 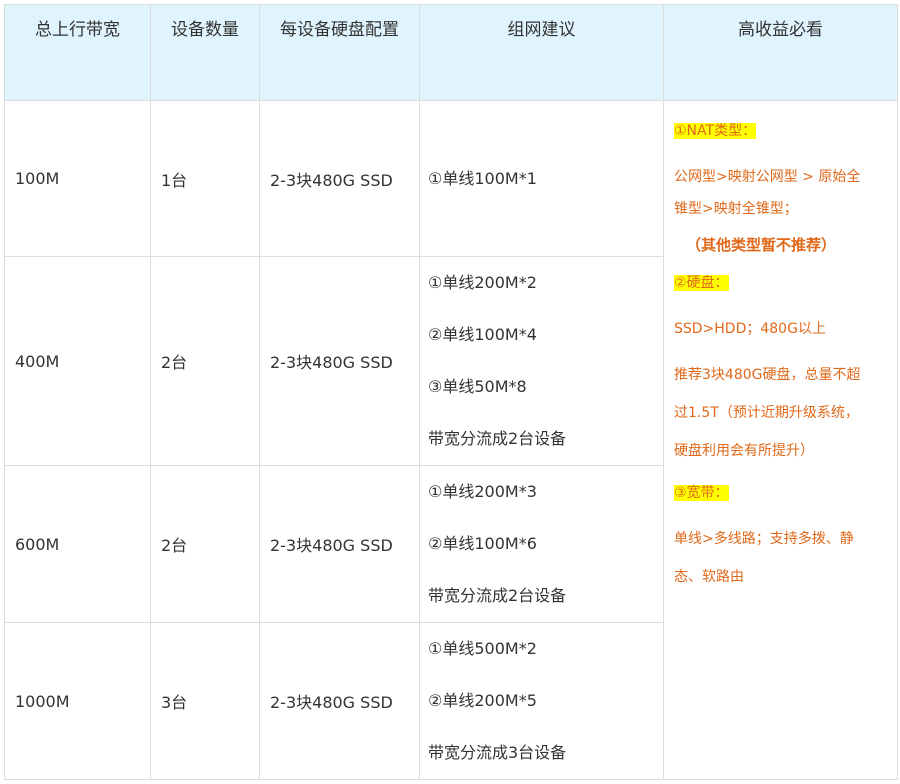 I want to click on nat-line2: 锥型>映射全锥型；, so click(x=736, y=209).